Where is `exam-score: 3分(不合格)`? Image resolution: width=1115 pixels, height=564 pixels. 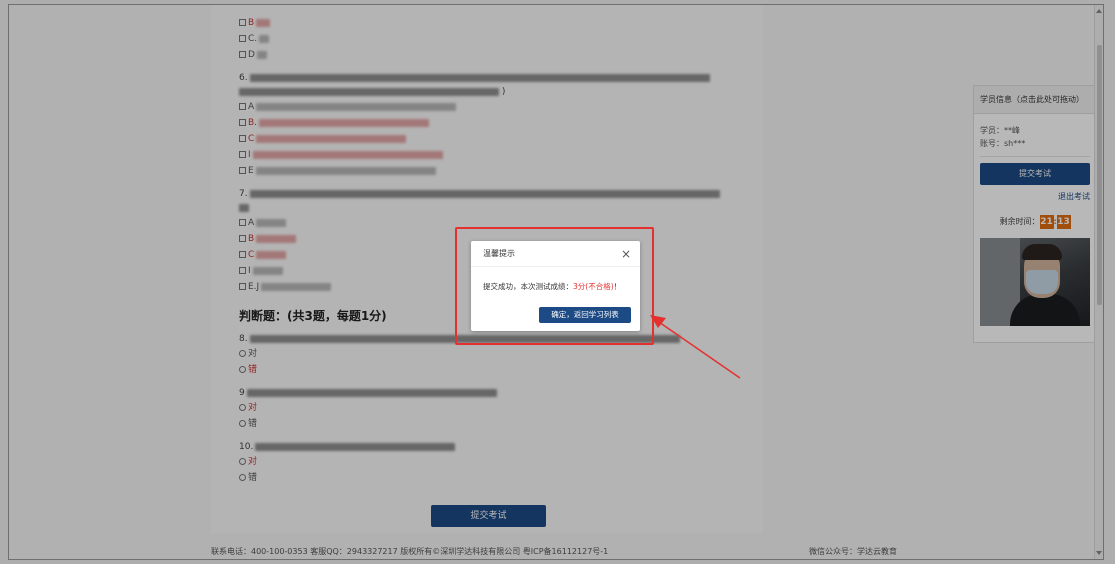 exam-score: 3分(不合格) is located at coordinates (593, 286).